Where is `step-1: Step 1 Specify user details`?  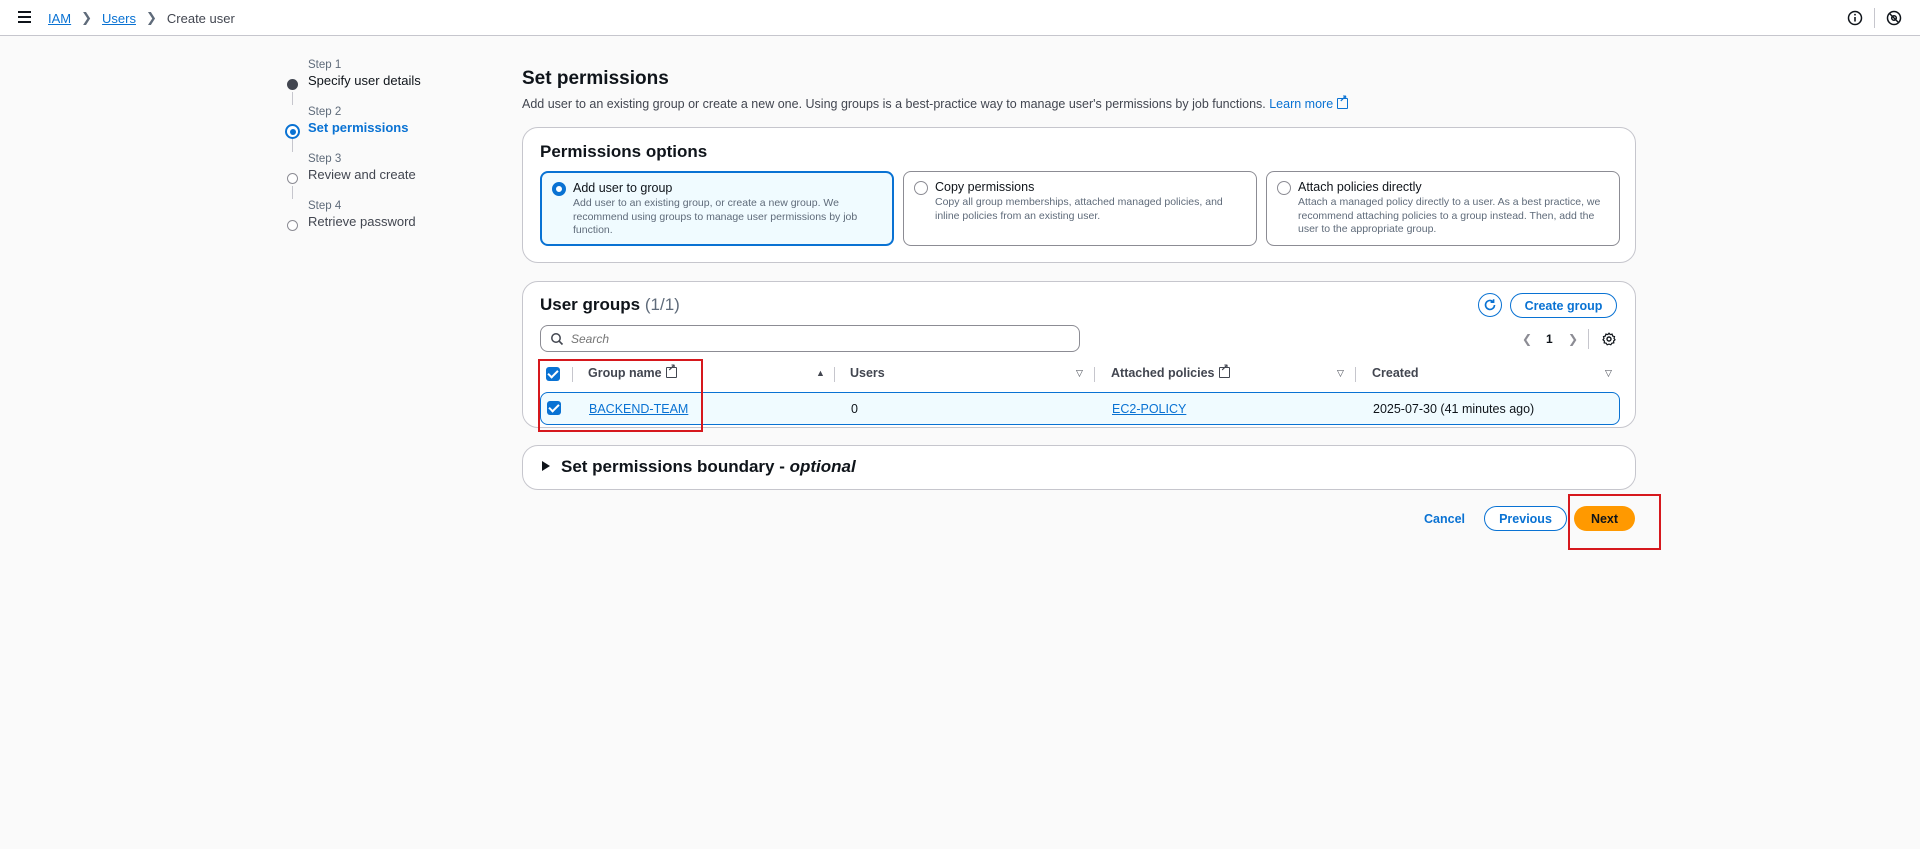 step-1: Step 1 Specify user details is located at coordinates (382, 81).